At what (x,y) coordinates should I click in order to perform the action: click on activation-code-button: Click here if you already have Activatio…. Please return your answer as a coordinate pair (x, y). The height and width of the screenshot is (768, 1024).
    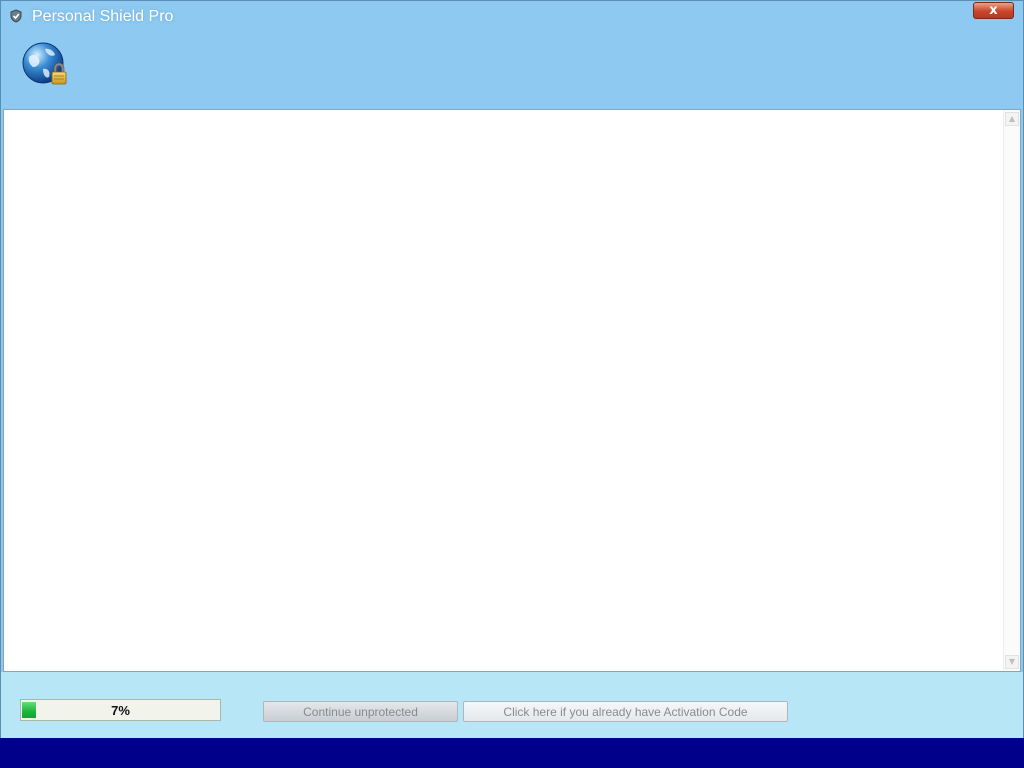
    Looking at the image, I should click on (625, 711).